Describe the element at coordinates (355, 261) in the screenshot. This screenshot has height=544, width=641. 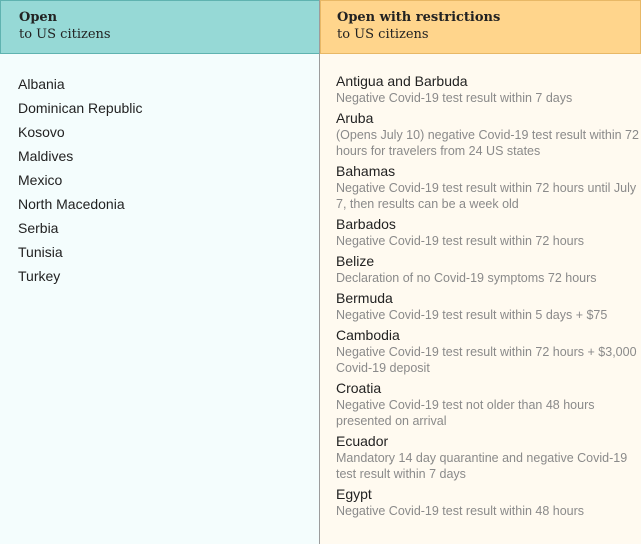
I see `country-name: Belize` at that location.